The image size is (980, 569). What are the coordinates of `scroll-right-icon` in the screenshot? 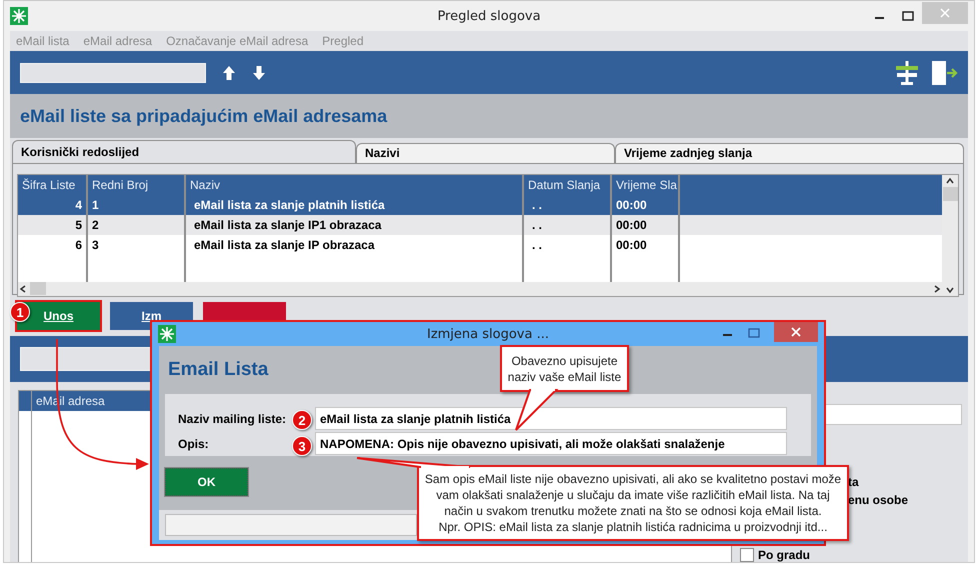 It's located at (937, 288).